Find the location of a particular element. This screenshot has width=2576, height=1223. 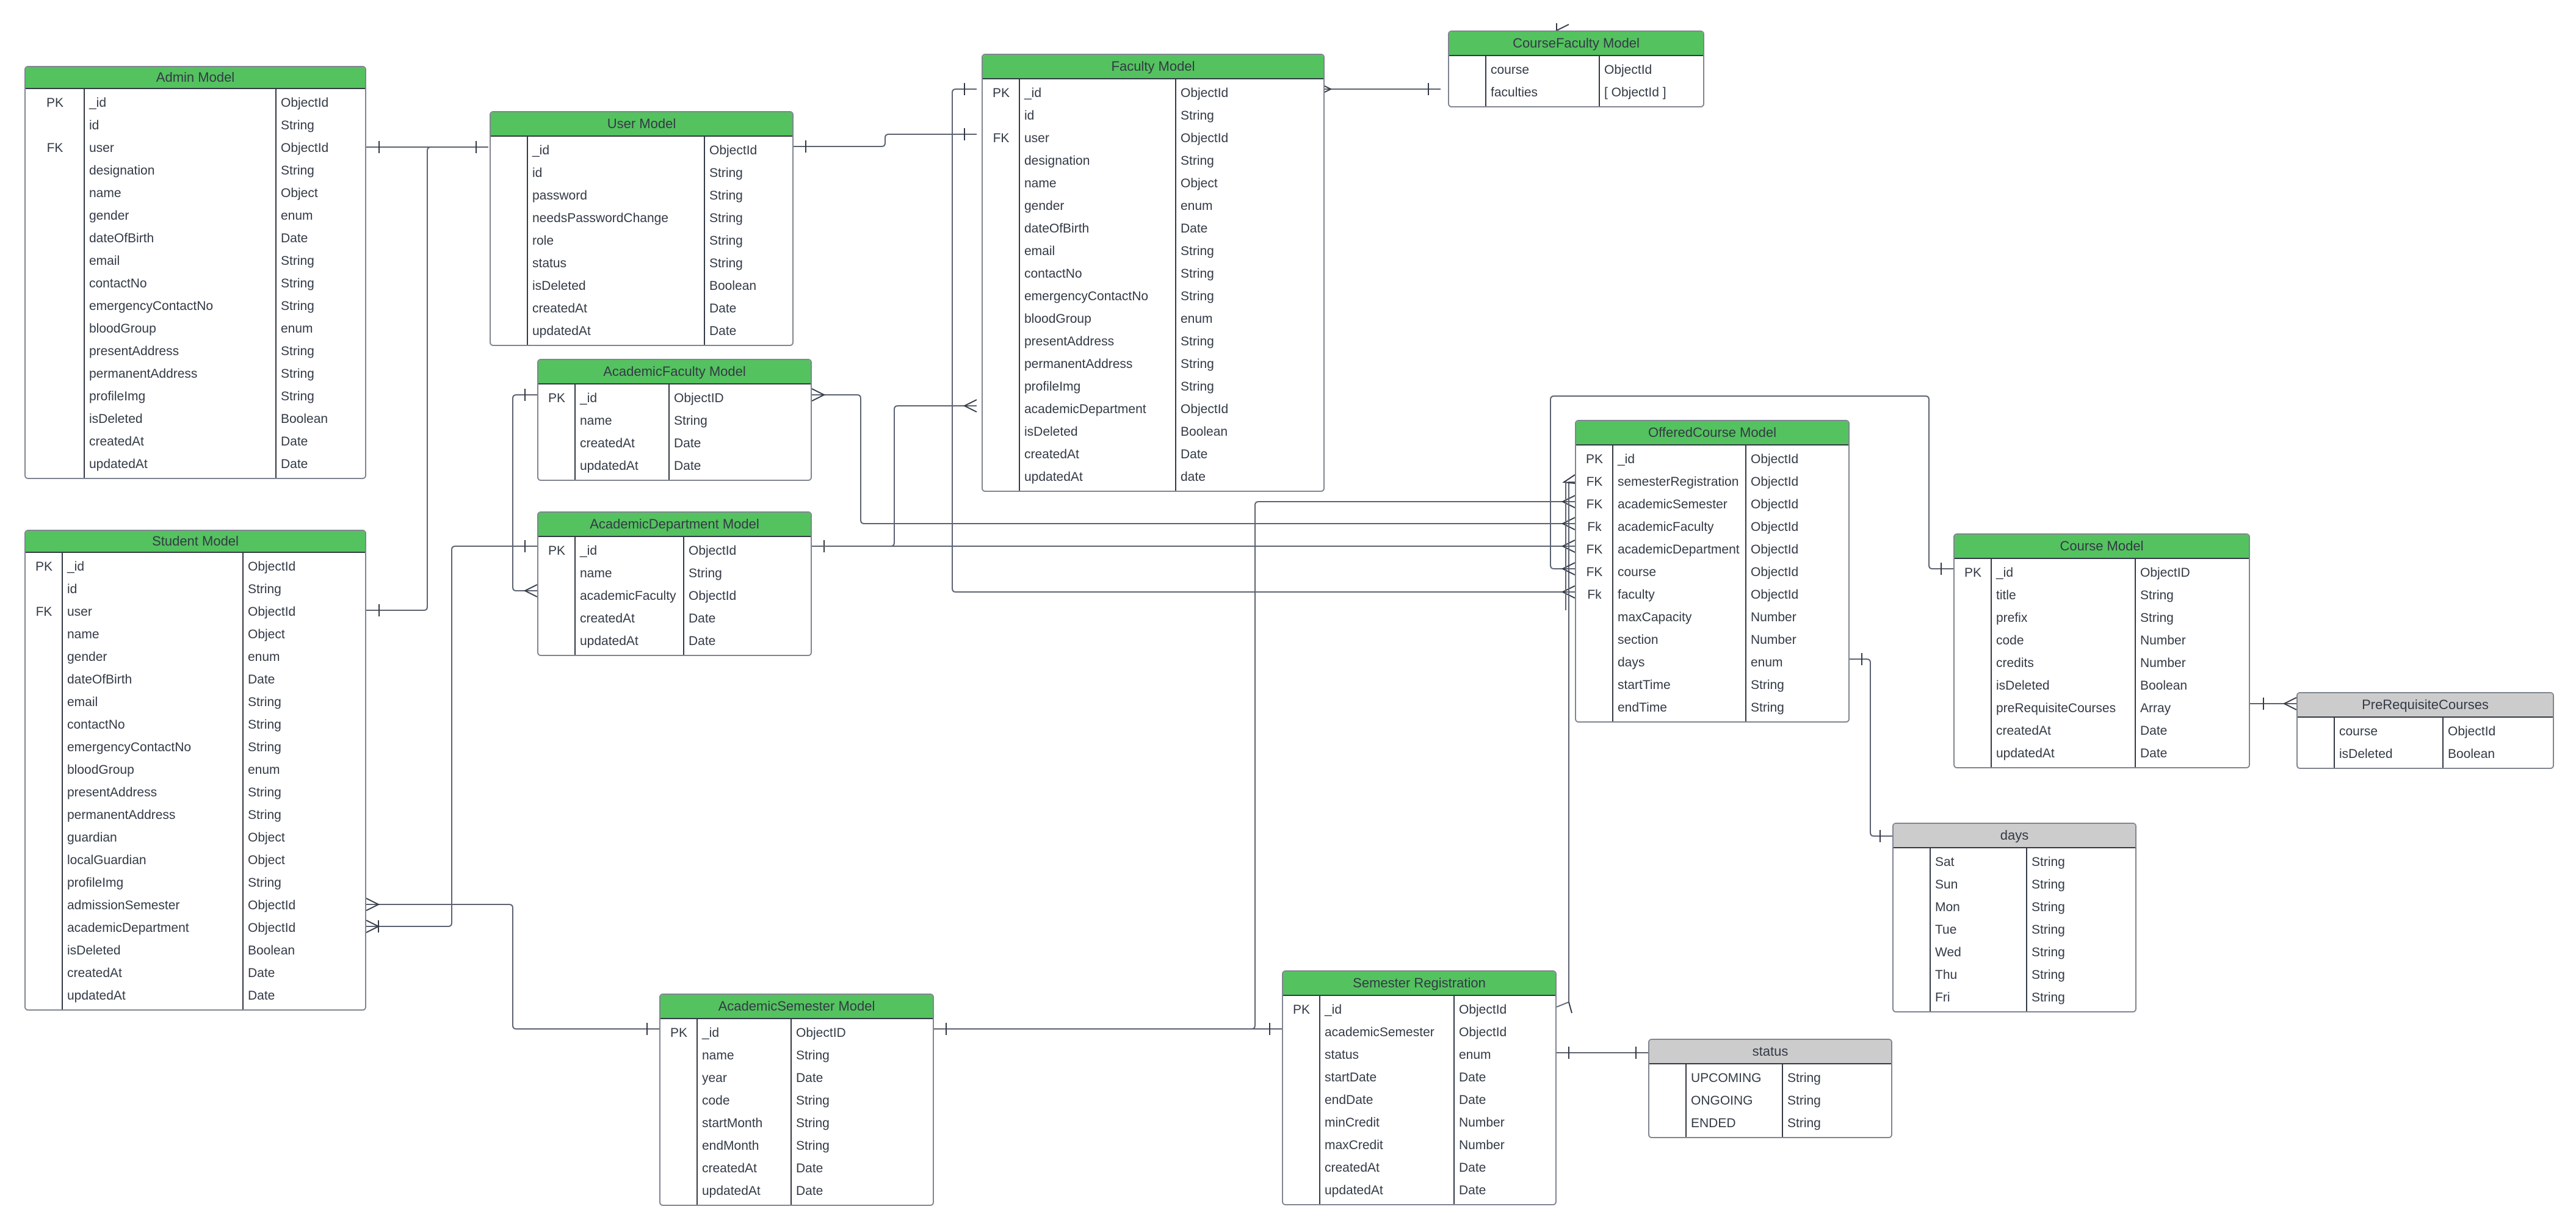

field-row: maxCapacity Number is located at coordinates (1712, 617).